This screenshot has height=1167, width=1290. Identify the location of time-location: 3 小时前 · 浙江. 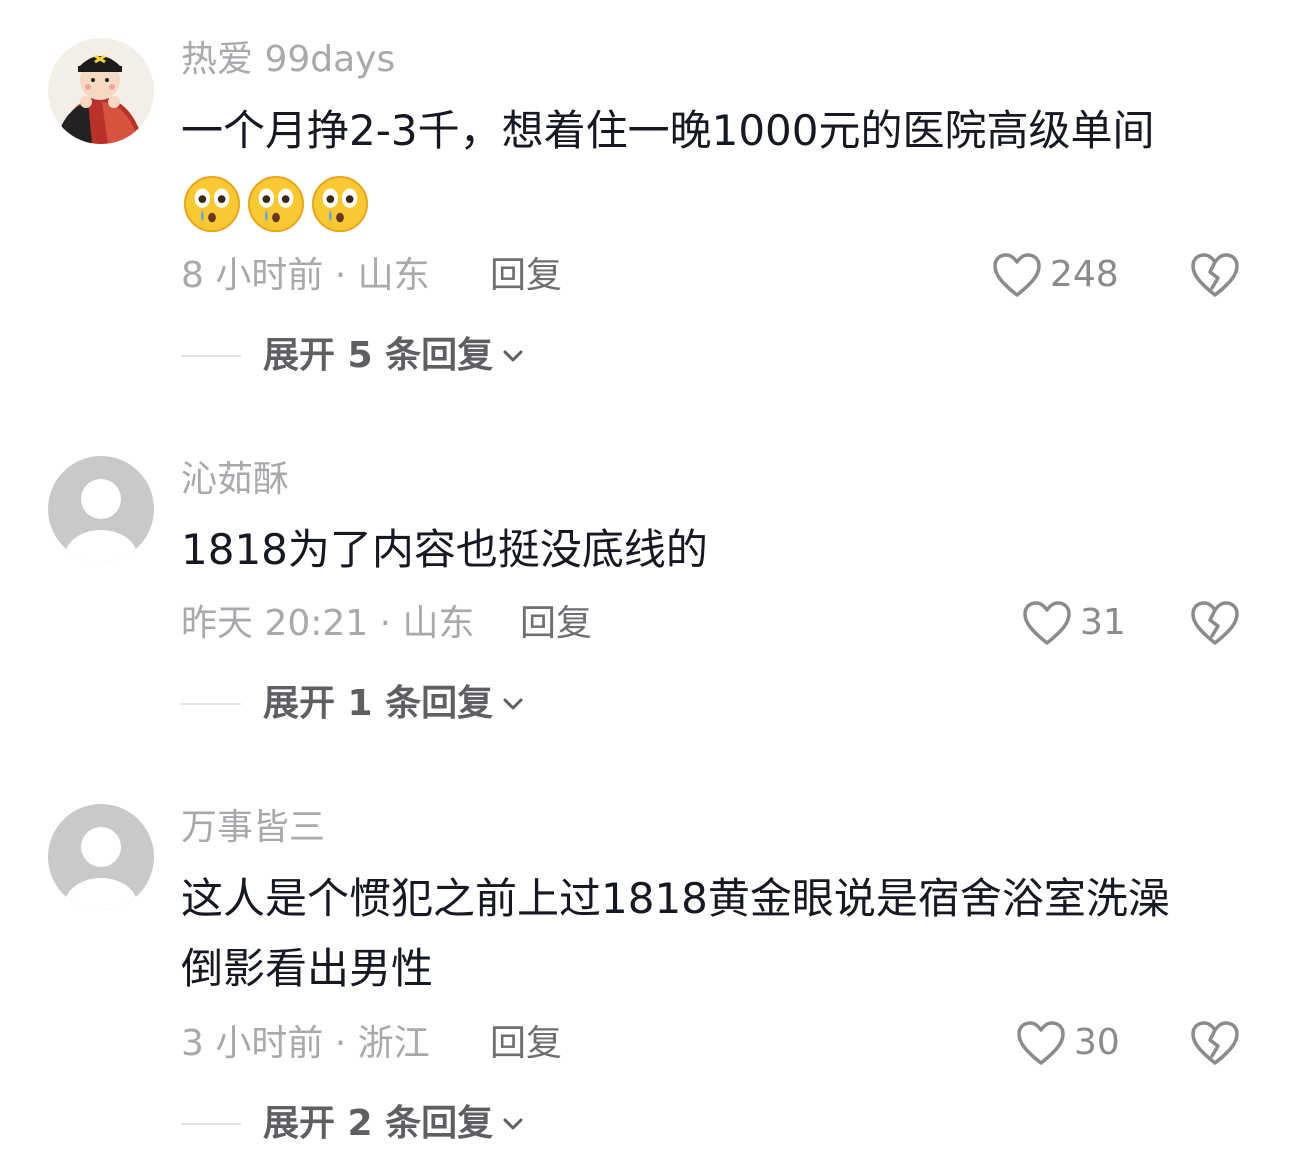
(305, 1043).